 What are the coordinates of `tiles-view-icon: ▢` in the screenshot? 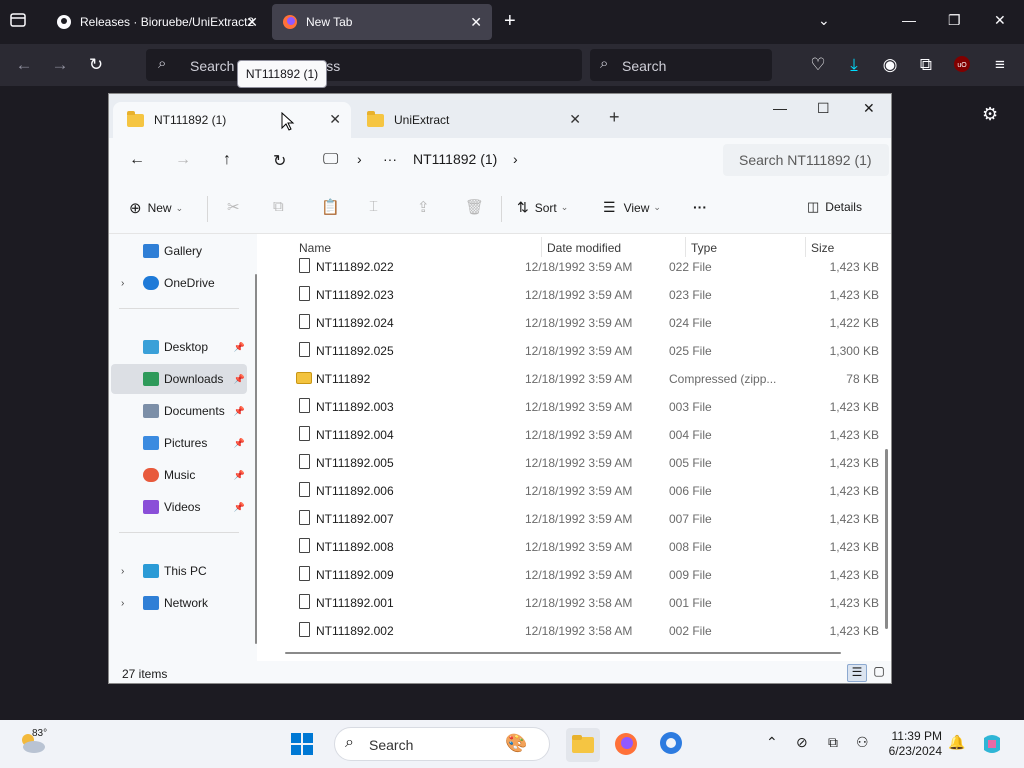 It's located at (879, 673).